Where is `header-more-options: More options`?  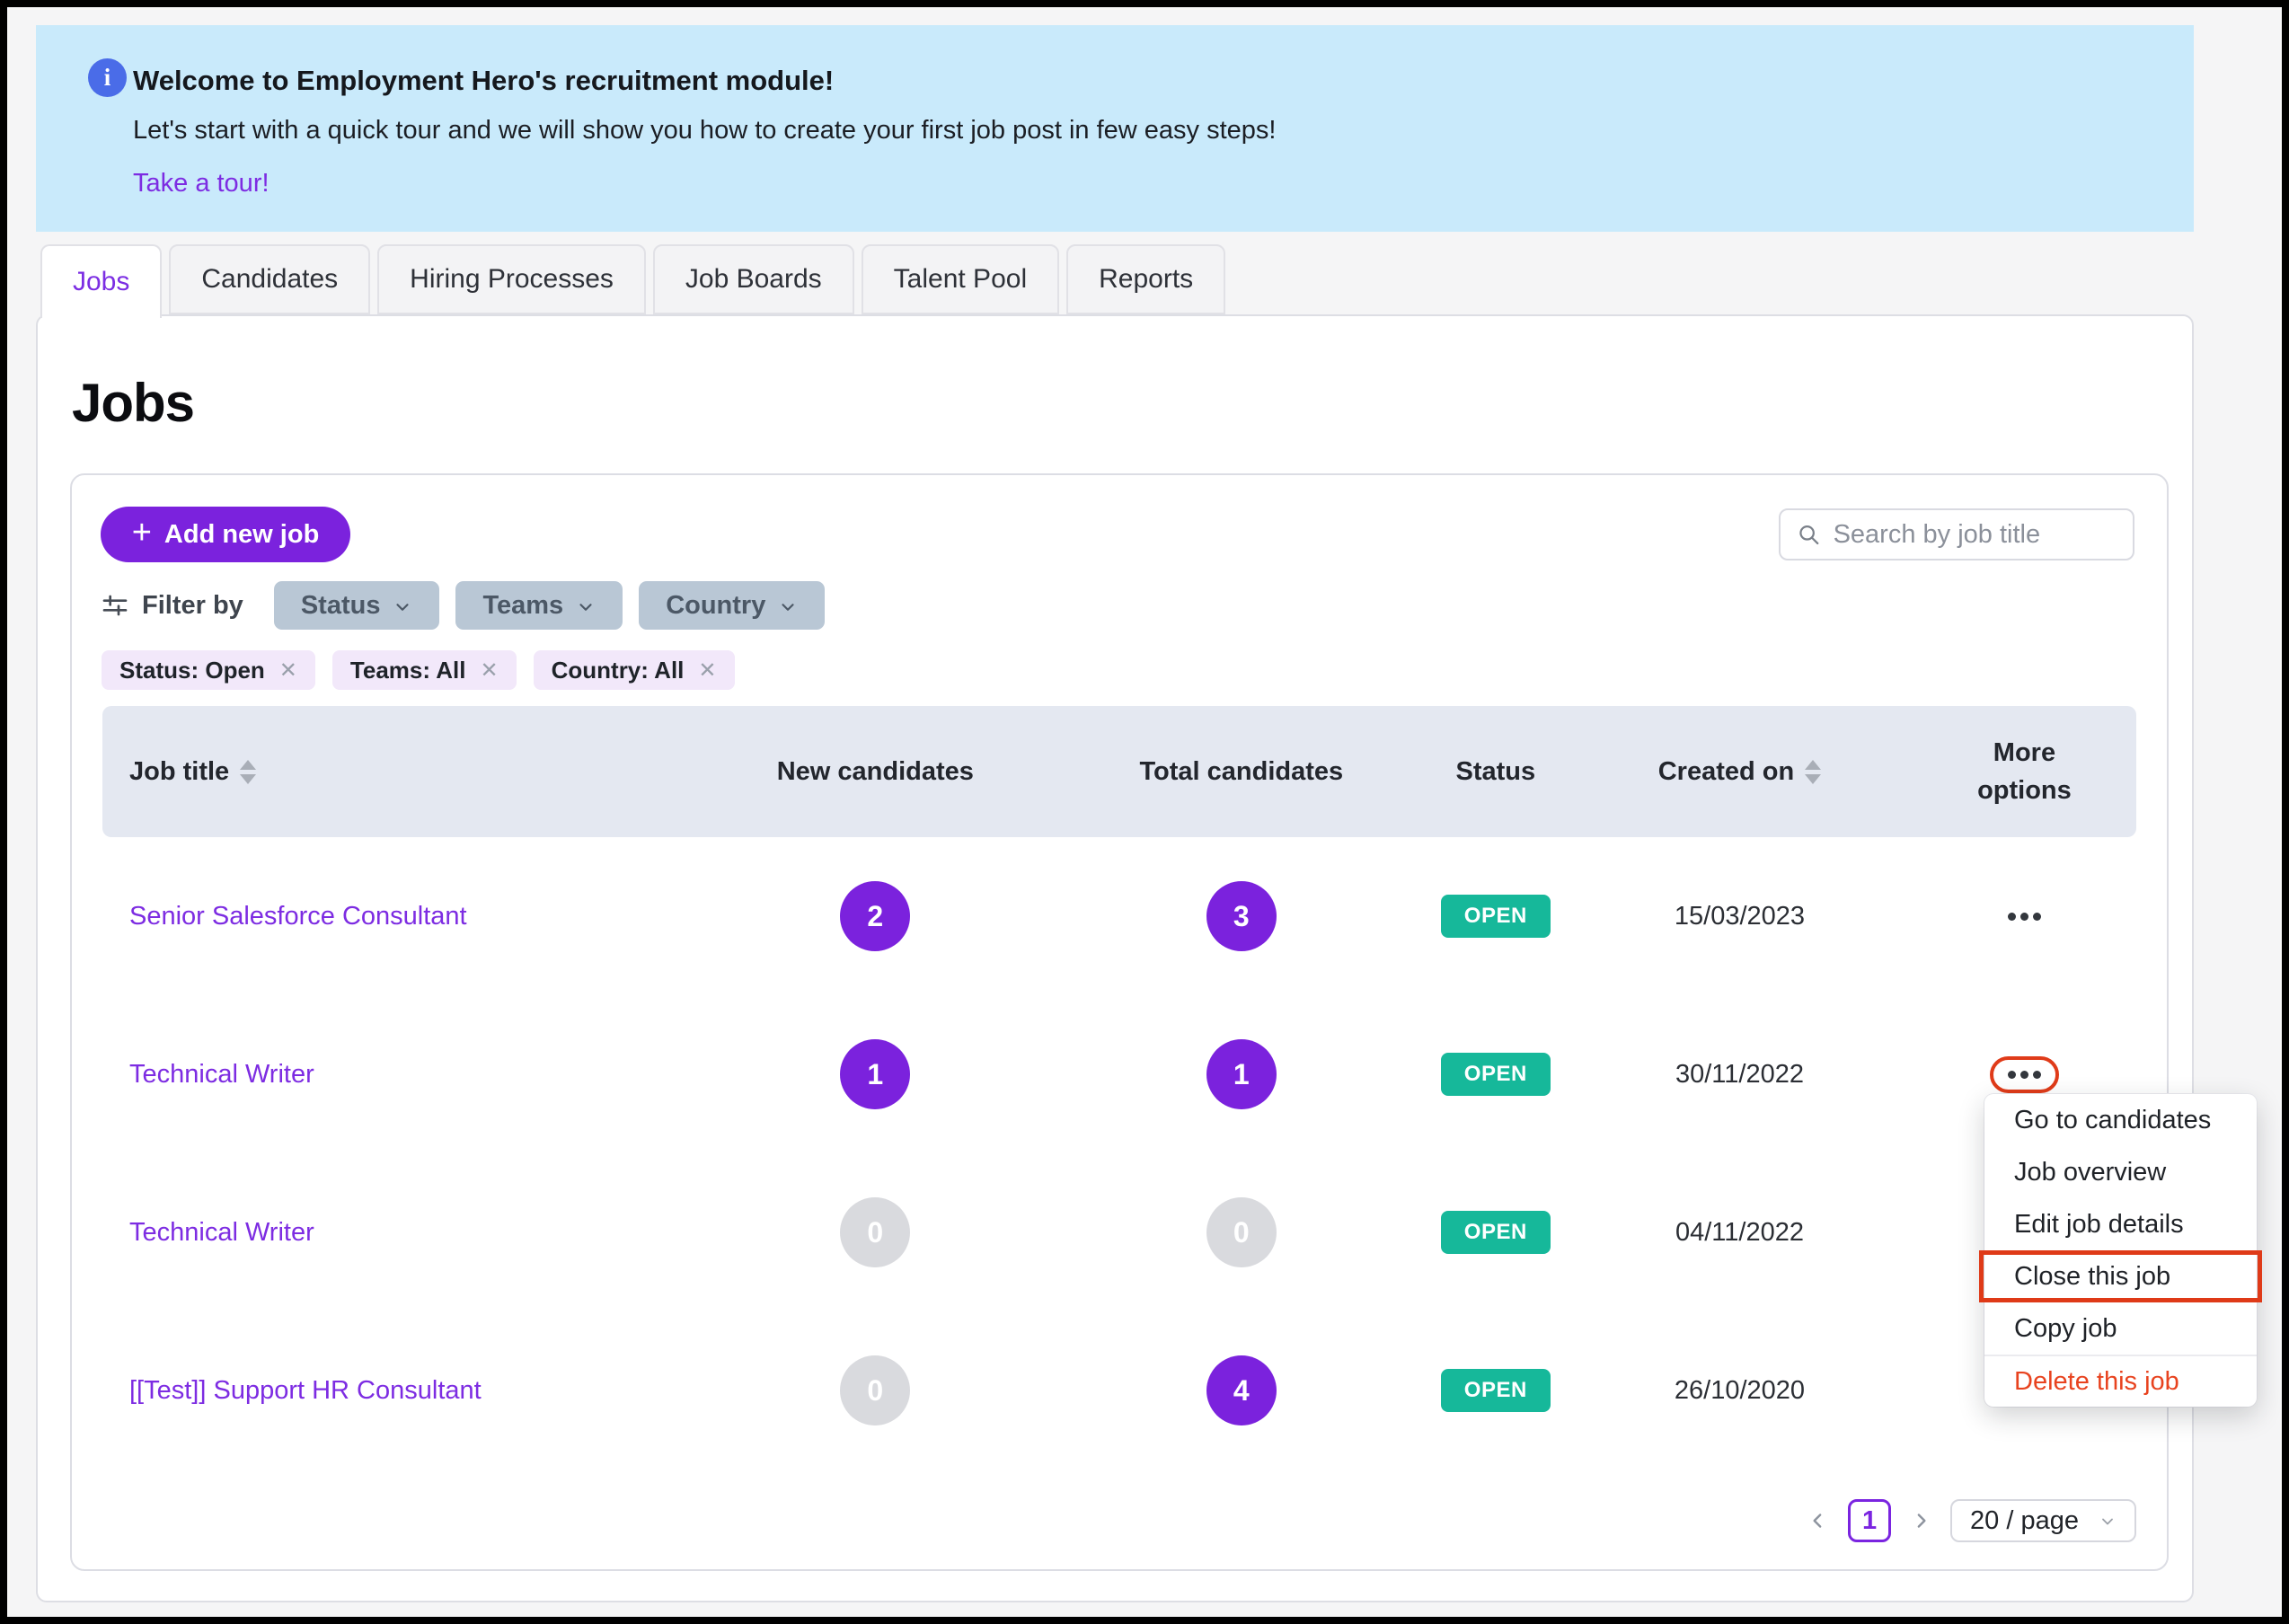 header-more-options: More options is located at coordinates (2024, 771).